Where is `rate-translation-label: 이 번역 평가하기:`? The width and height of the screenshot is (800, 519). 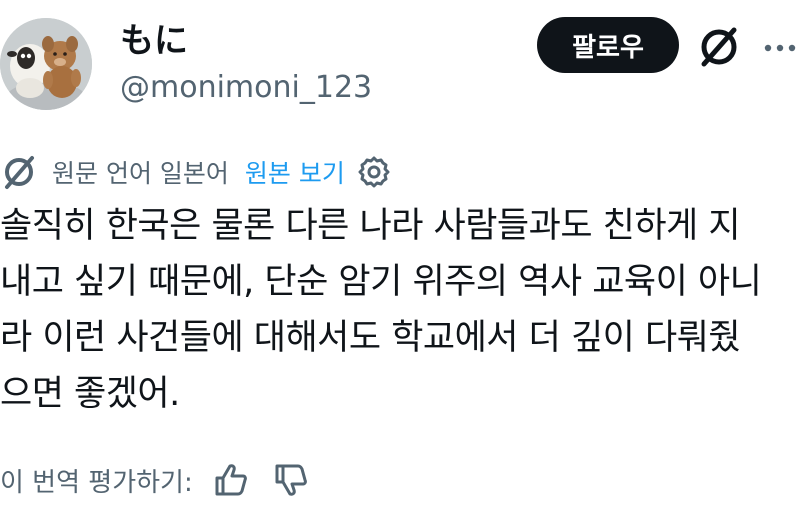 rate-translation-label: 이 번역 평가하기: is located at coordinates (96, 482).